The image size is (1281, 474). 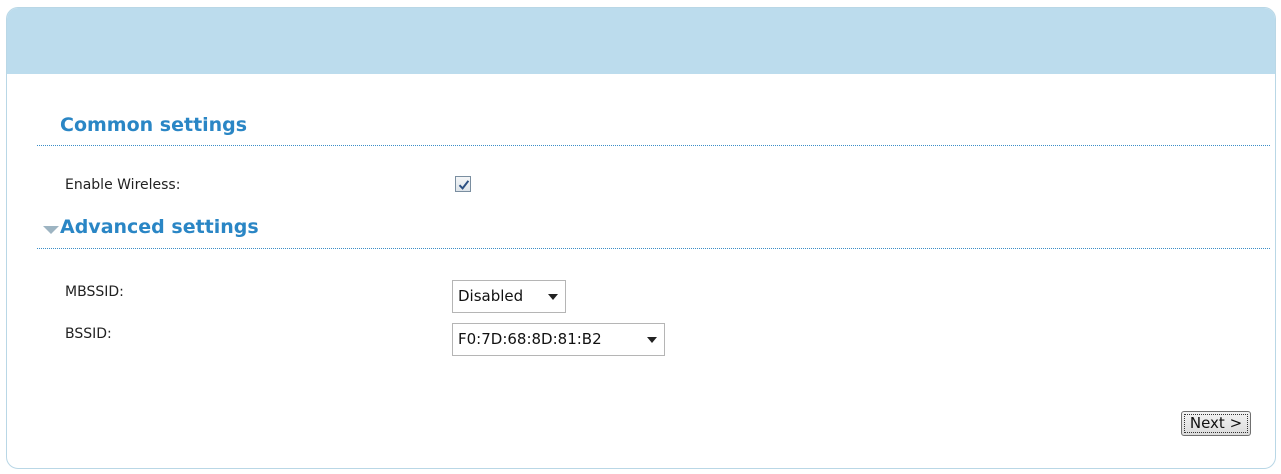 I want to click on enable-wireless-checkbox, so click(x=463, y=184).